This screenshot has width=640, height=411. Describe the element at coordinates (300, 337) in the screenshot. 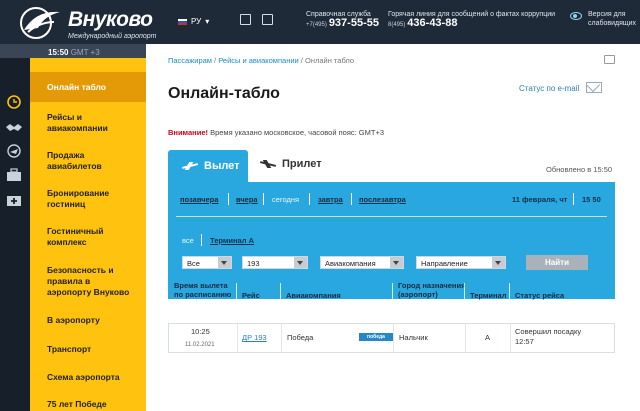

I see `row-airline: Победа` at that location.